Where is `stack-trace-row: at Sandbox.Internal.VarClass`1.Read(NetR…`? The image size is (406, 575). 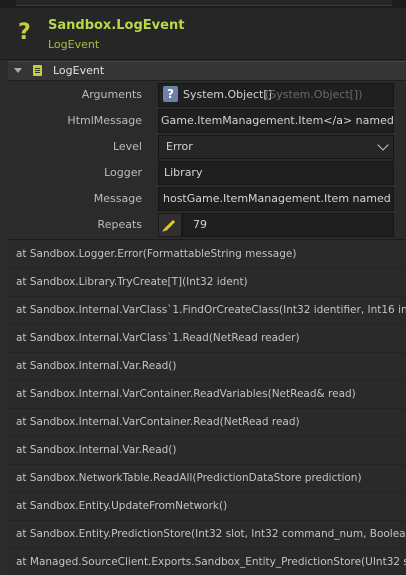
stack-trace-row: at Sandbox.Internal.VarClass`1.Read(NetR… is located at coordinates (207, 338).